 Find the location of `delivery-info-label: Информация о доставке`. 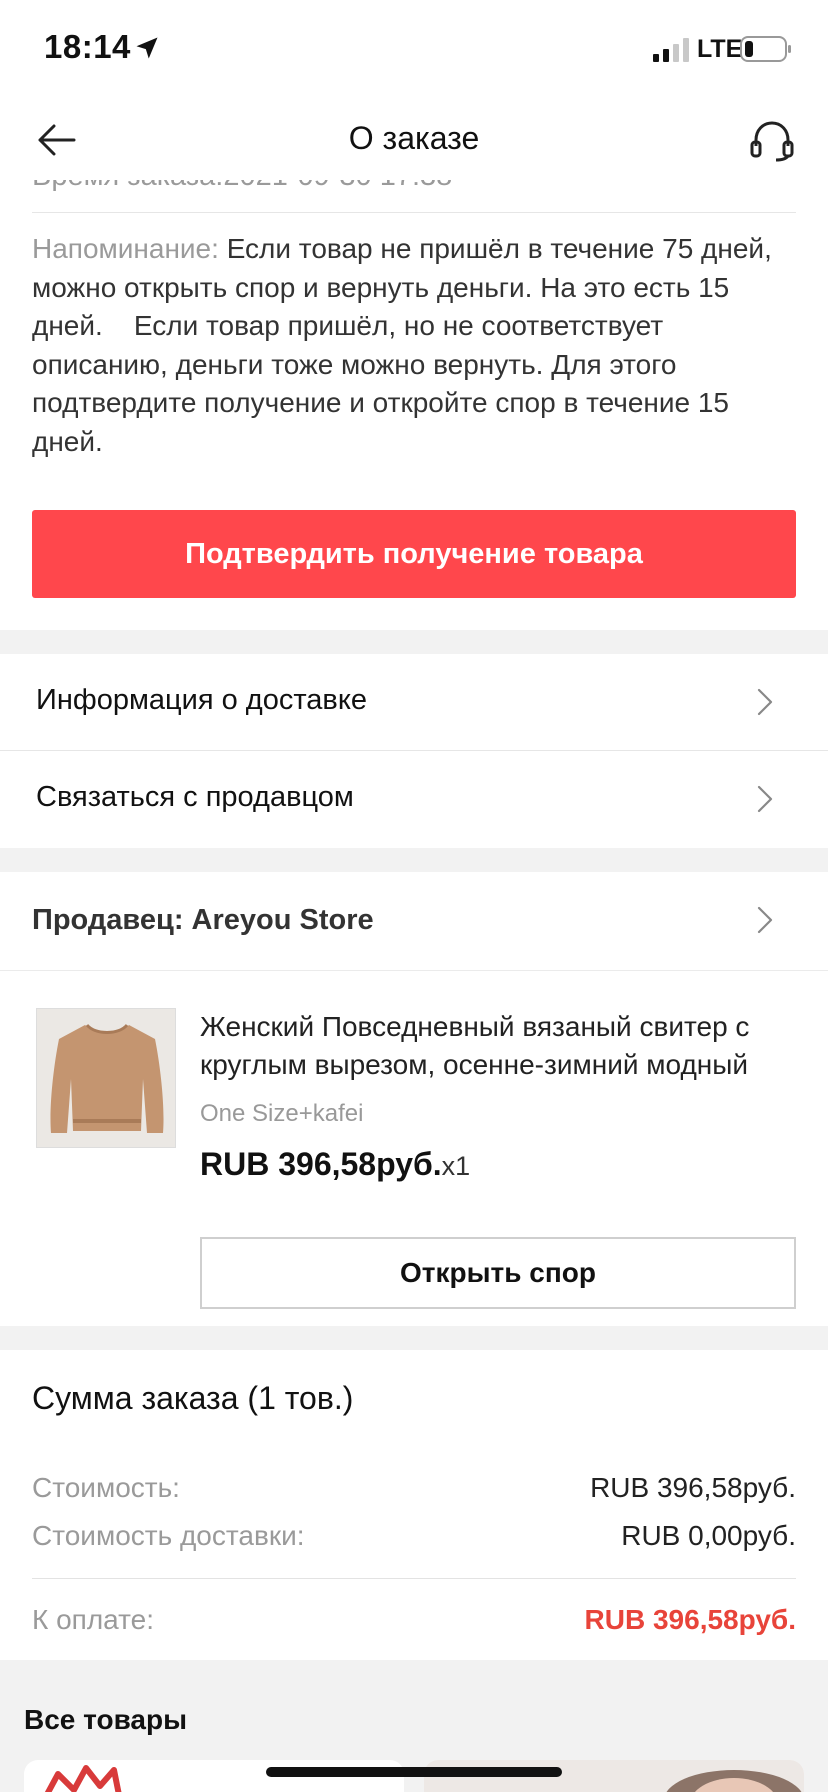

delivery-info-label: Информация о доставке is located at coordinates (201, 700).